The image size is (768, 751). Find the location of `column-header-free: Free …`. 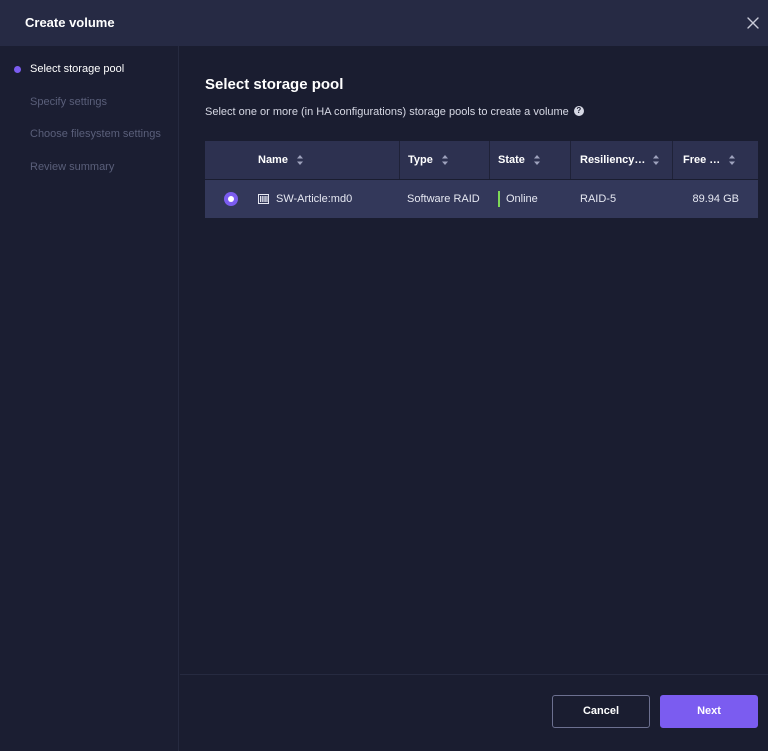

column-header-free: Free … is located at coordinates (701, 160).